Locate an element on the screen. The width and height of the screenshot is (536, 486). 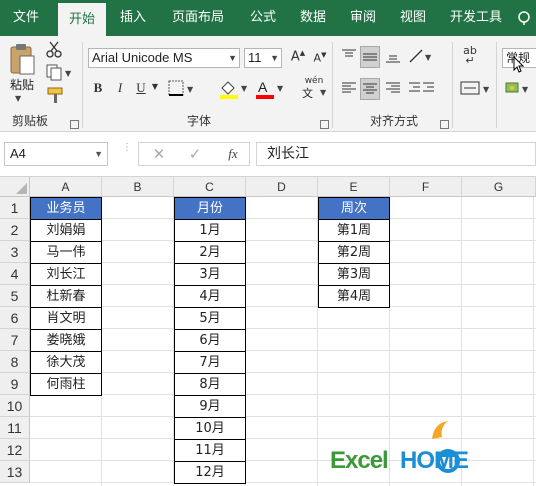
table-cell-month: 10月 is located at coordinates (210, 428).